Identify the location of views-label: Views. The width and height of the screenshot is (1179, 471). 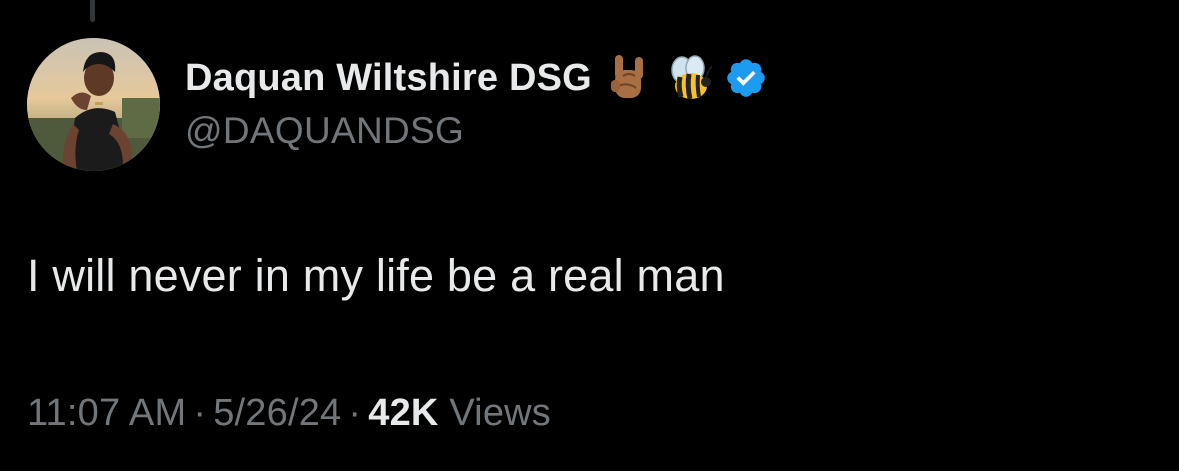
(500, 413).